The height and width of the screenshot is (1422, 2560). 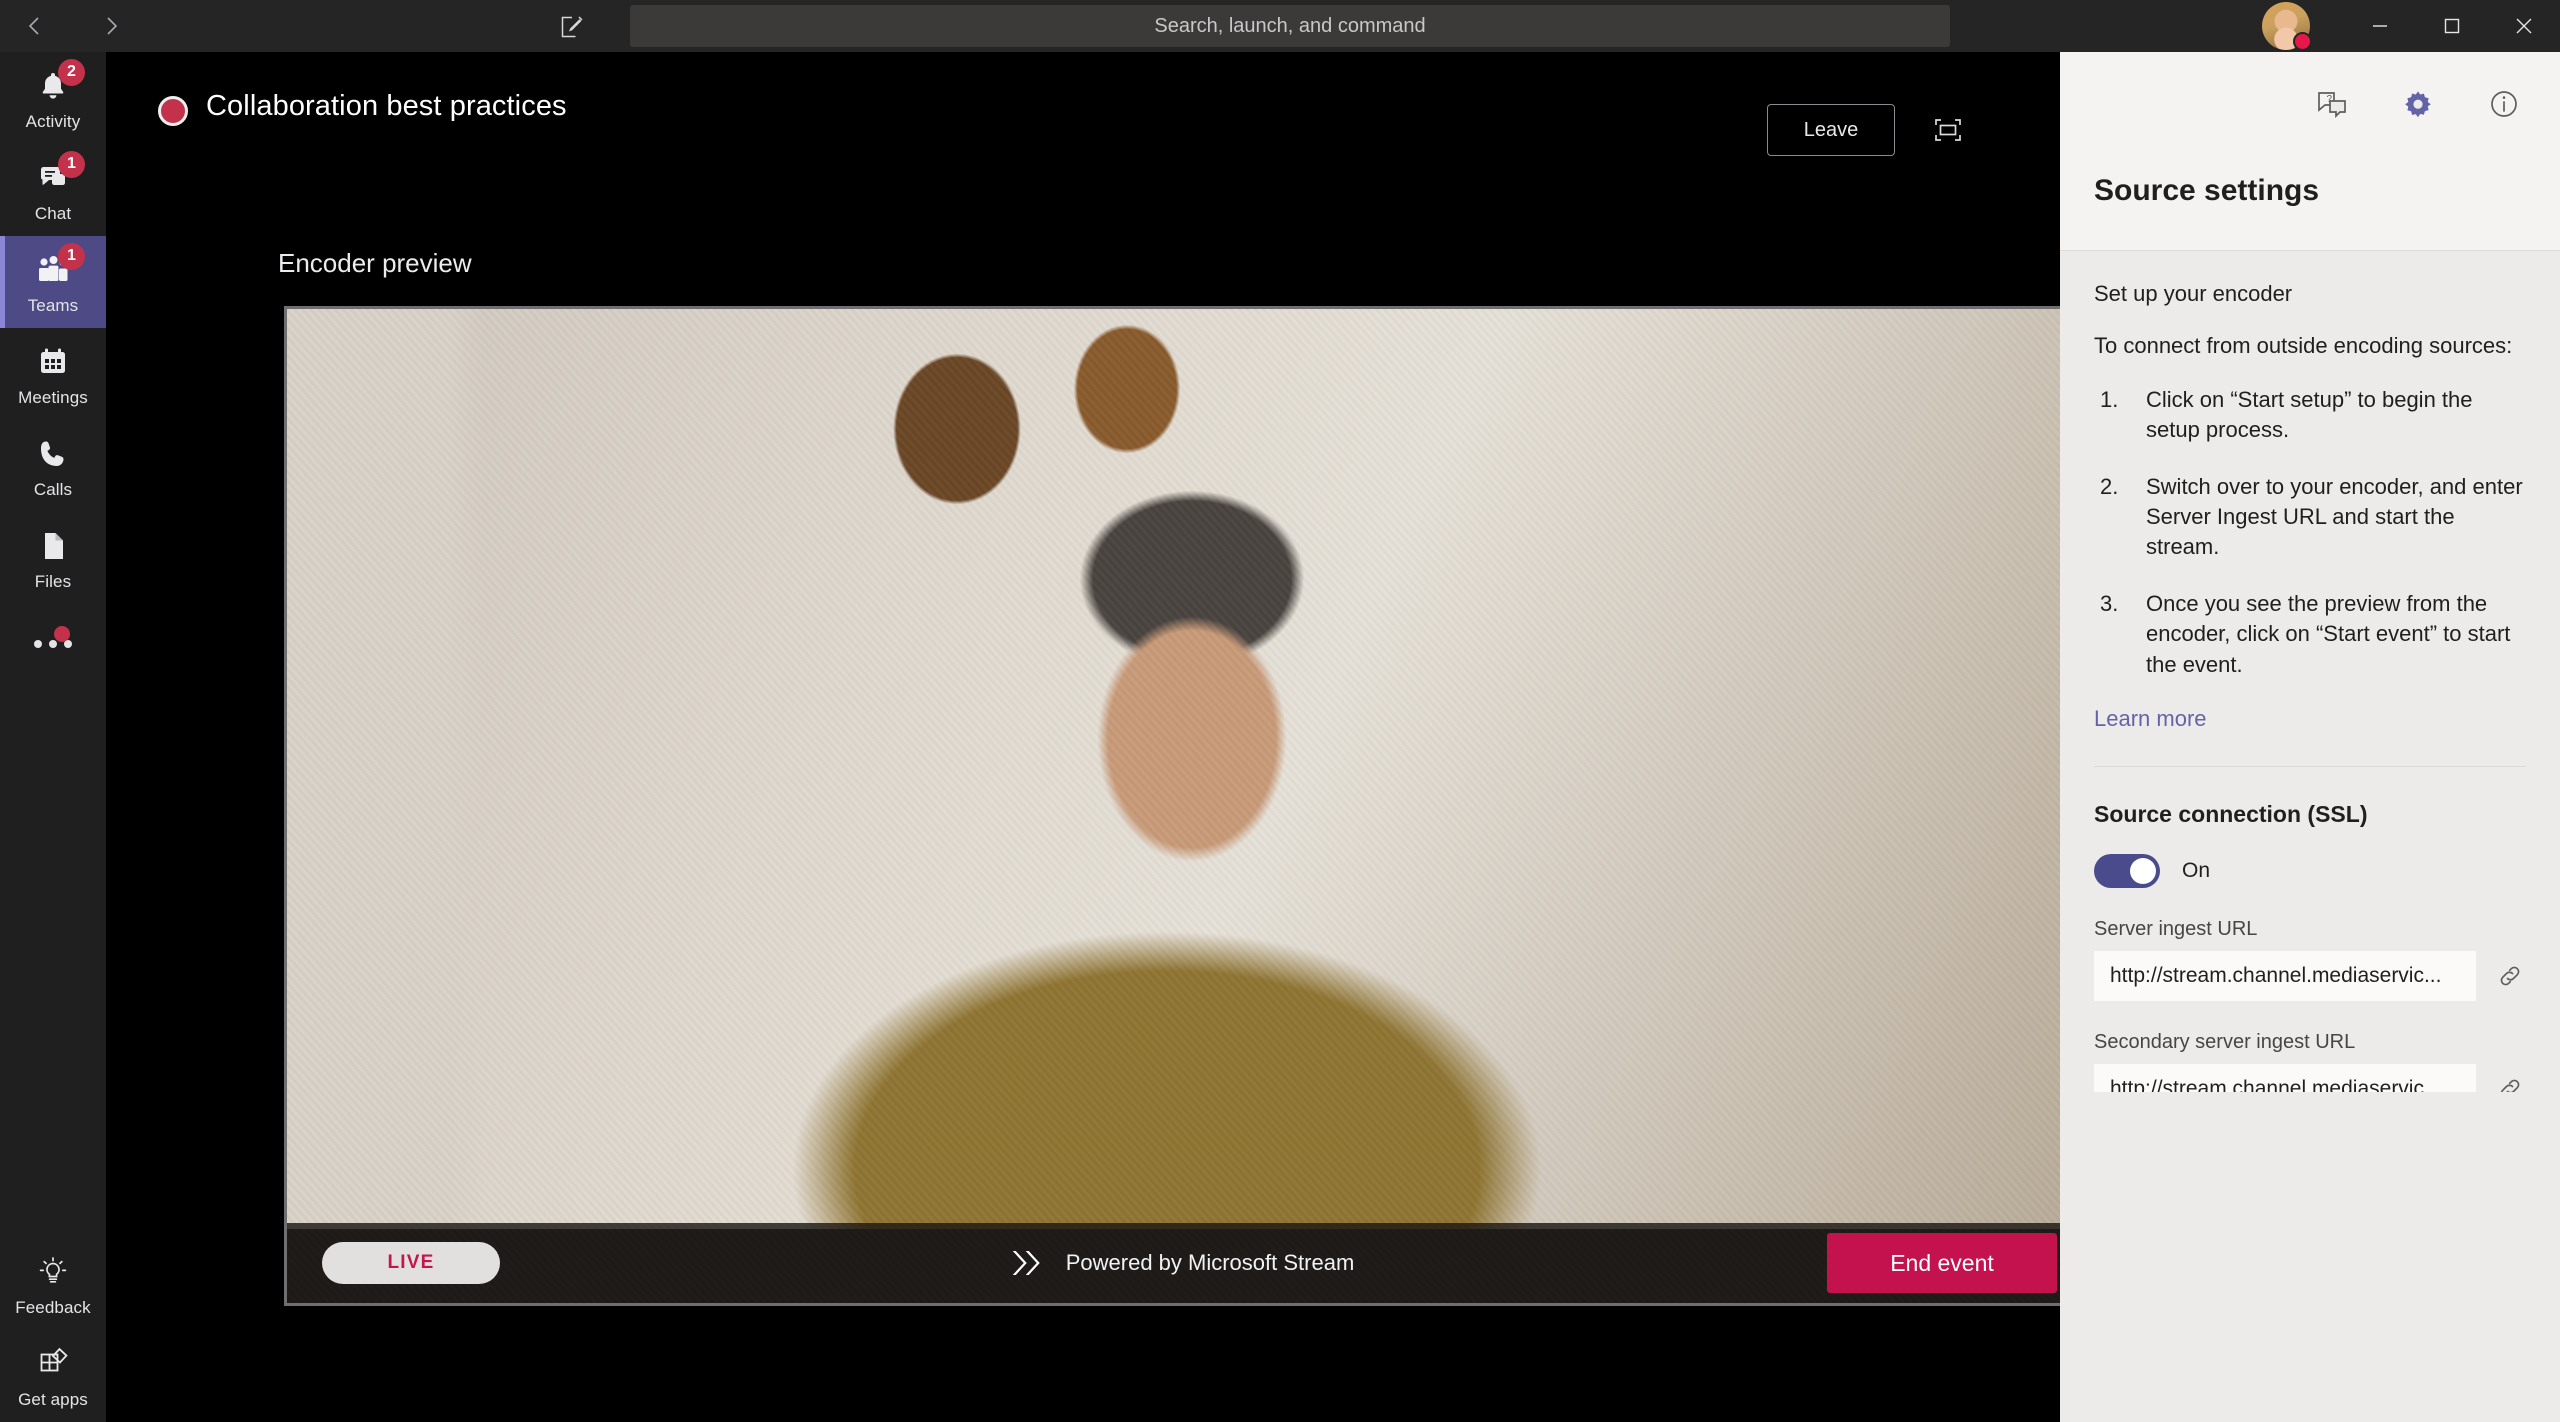 What do you see at coordinates (1083, 104) in the screenshot?
I see `meeting-header: Collaboration best practices Leave` at bounding box center [1083, 104].